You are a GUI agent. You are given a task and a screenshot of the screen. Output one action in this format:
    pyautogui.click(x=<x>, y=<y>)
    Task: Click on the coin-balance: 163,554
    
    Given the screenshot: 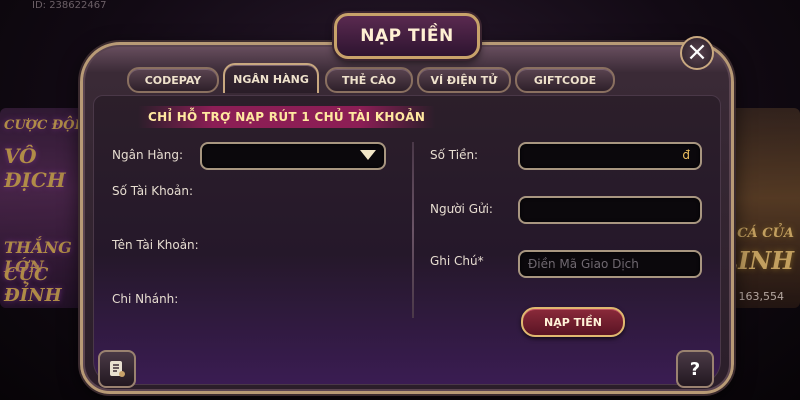 What is the action you would take?
    pyautogui.click(x=755, y=296)
    